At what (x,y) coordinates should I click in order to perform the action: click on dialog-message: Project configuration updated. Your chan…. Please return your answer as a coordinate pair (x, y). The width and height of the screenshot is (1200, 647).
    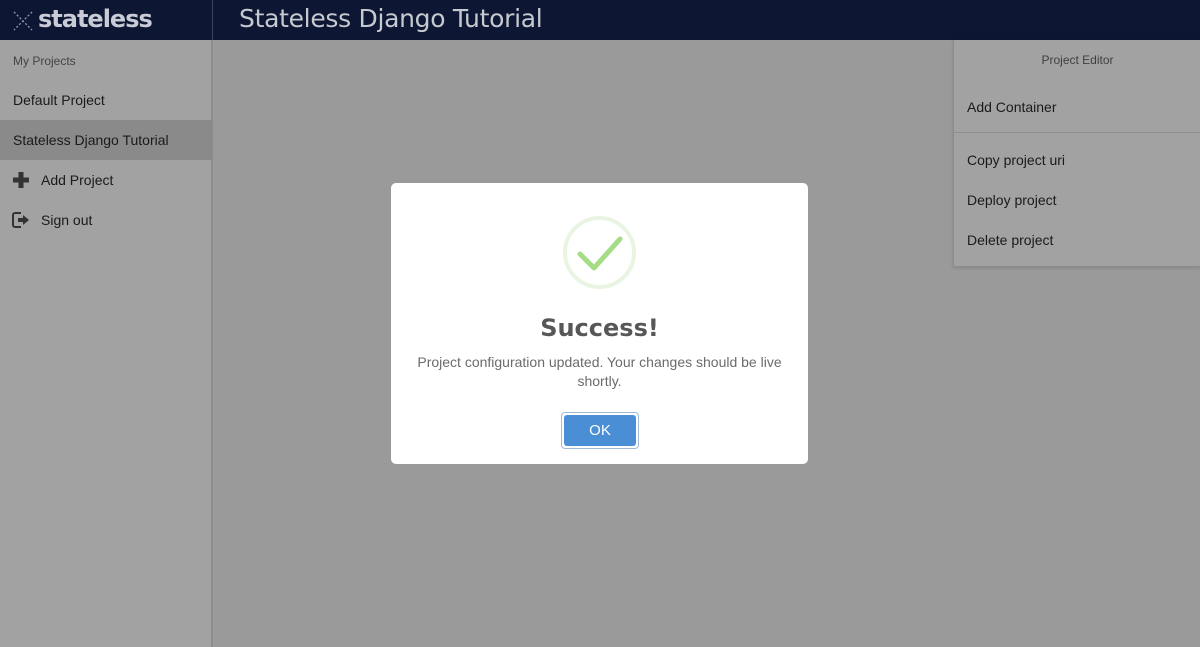
    Looking at the image, I should click on (599, 371).